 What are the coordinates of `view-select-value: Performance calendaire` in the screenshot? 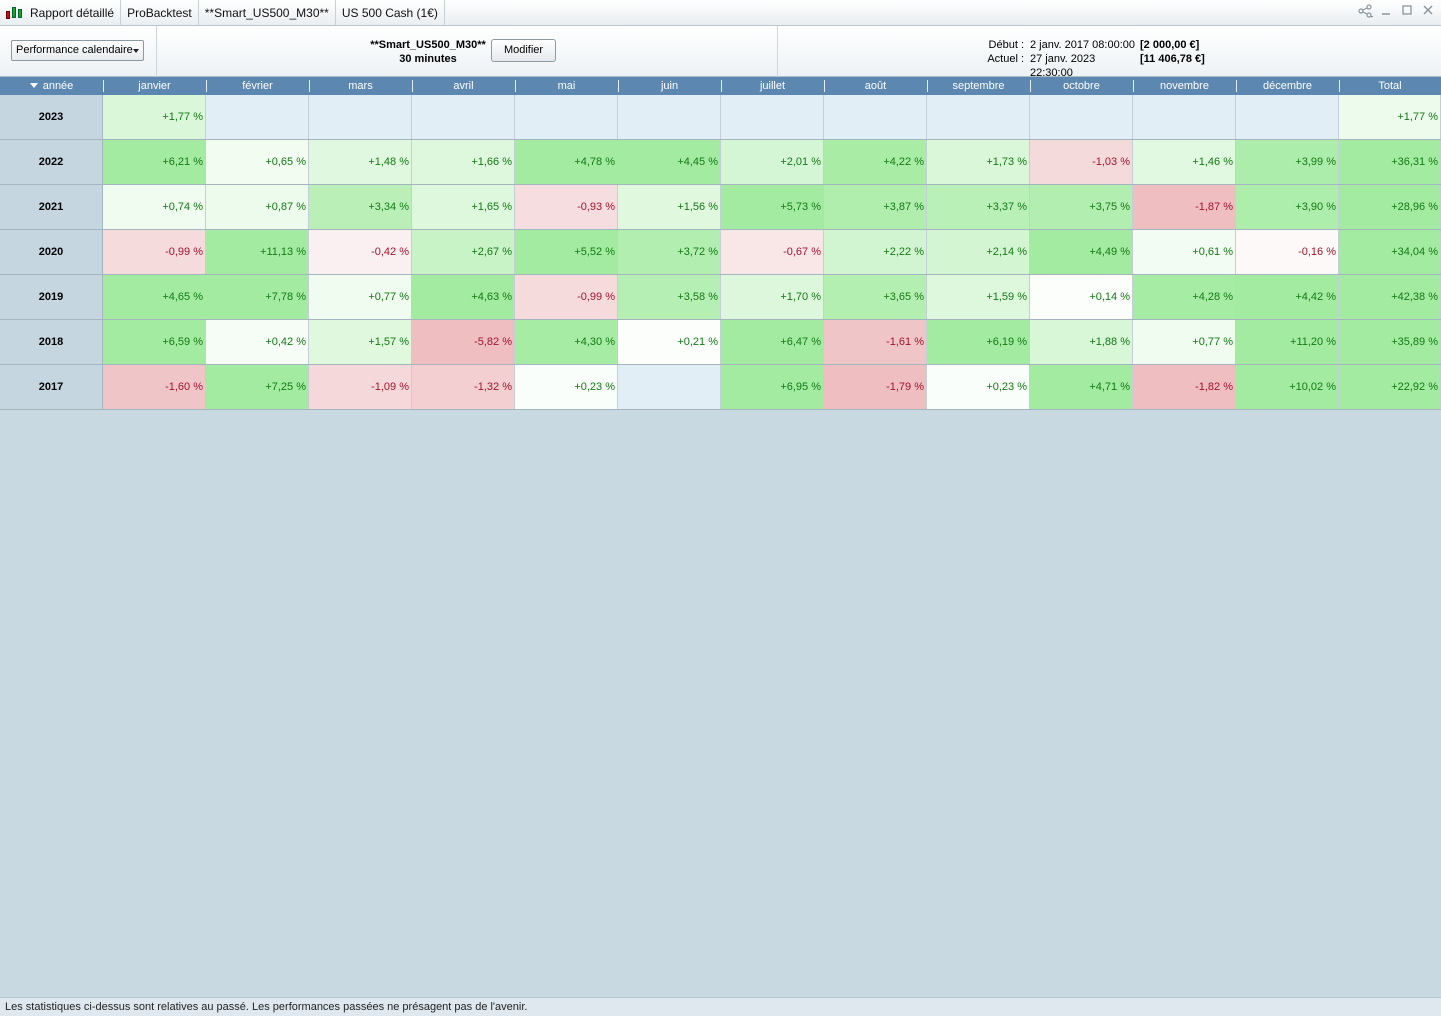 It's located at (74, 50).